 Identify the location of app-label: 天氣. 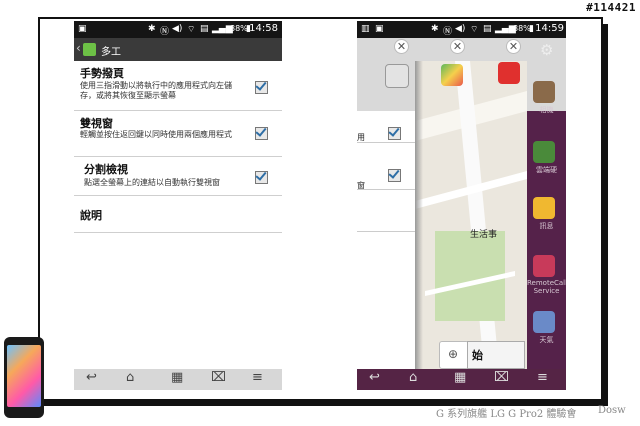
(546, 340).